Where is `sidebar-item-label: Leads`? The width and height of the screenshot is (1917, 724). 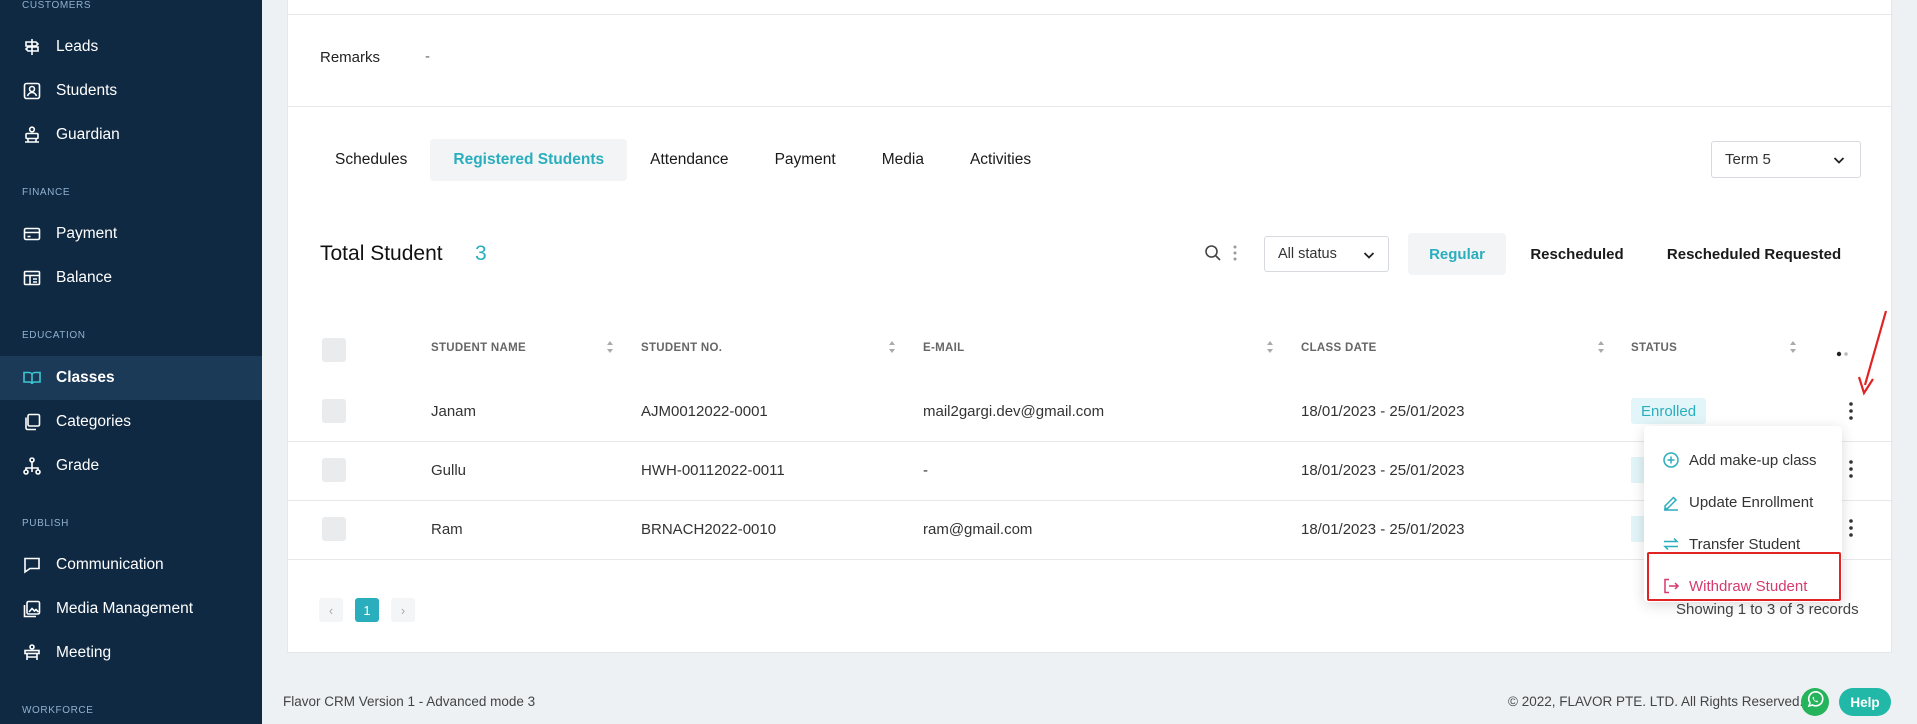 sidebar-item-label: Leads is located at coordinates (77, 46).